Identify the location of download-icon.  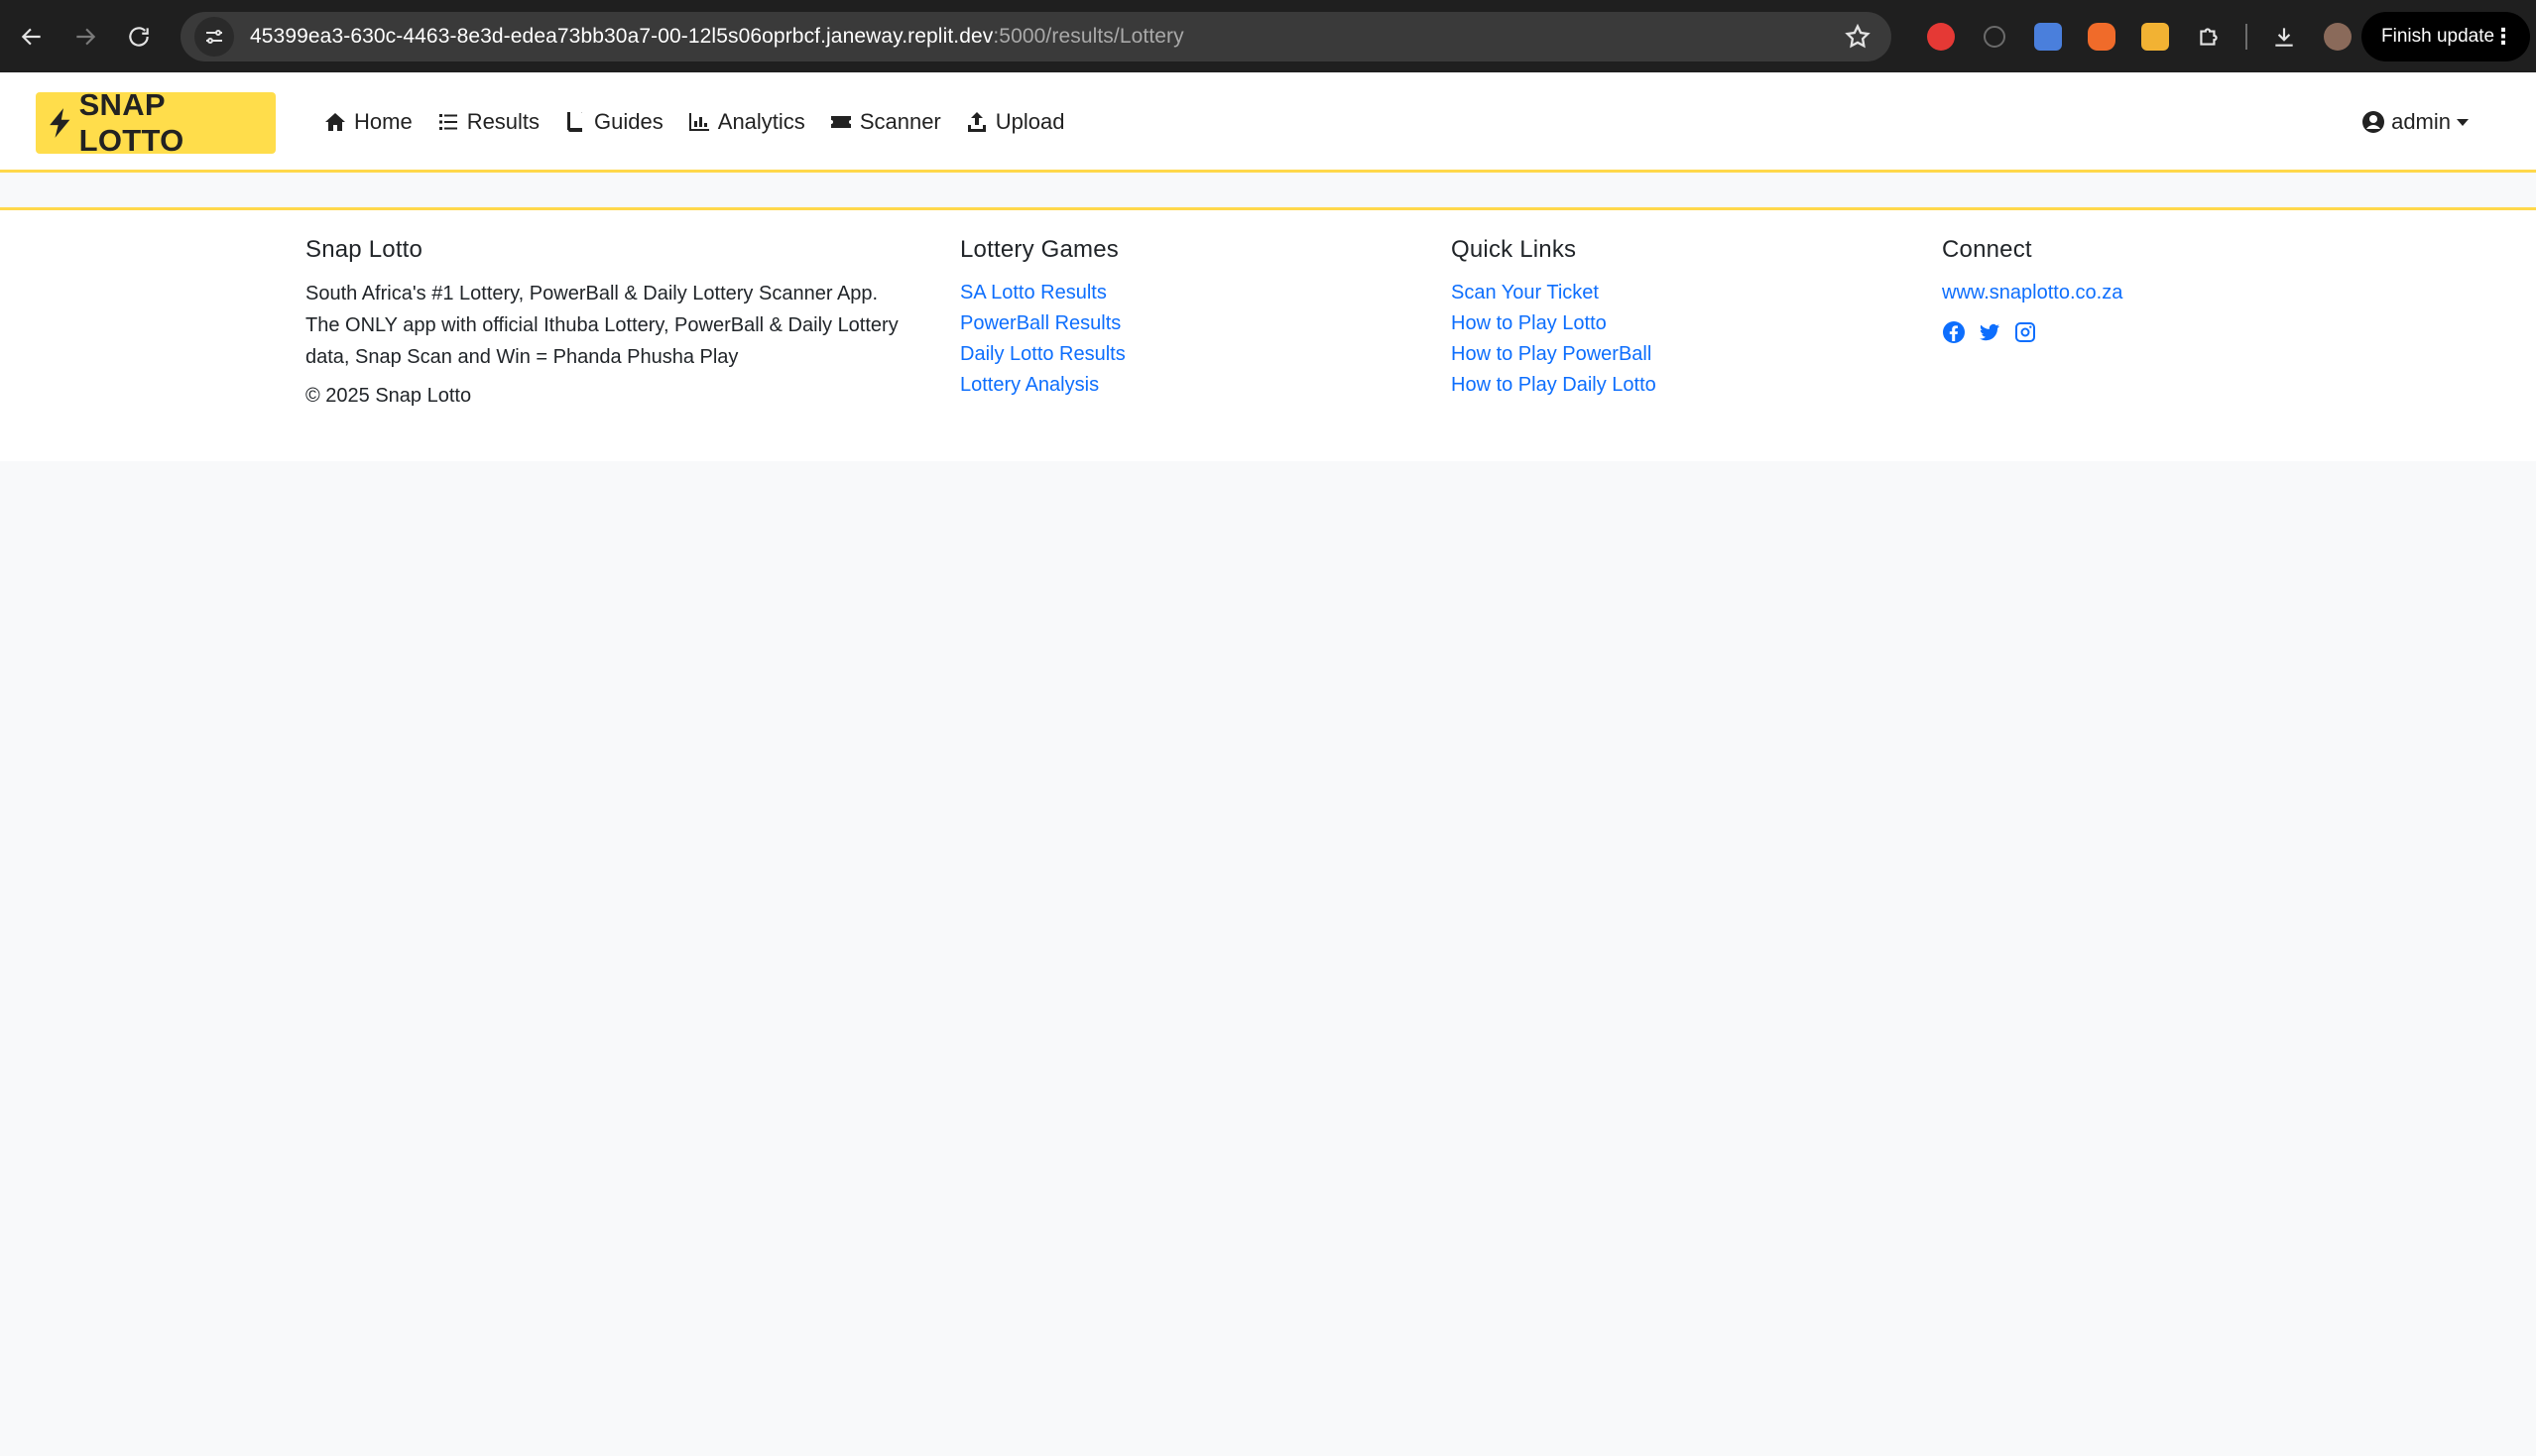
(2284, 37).